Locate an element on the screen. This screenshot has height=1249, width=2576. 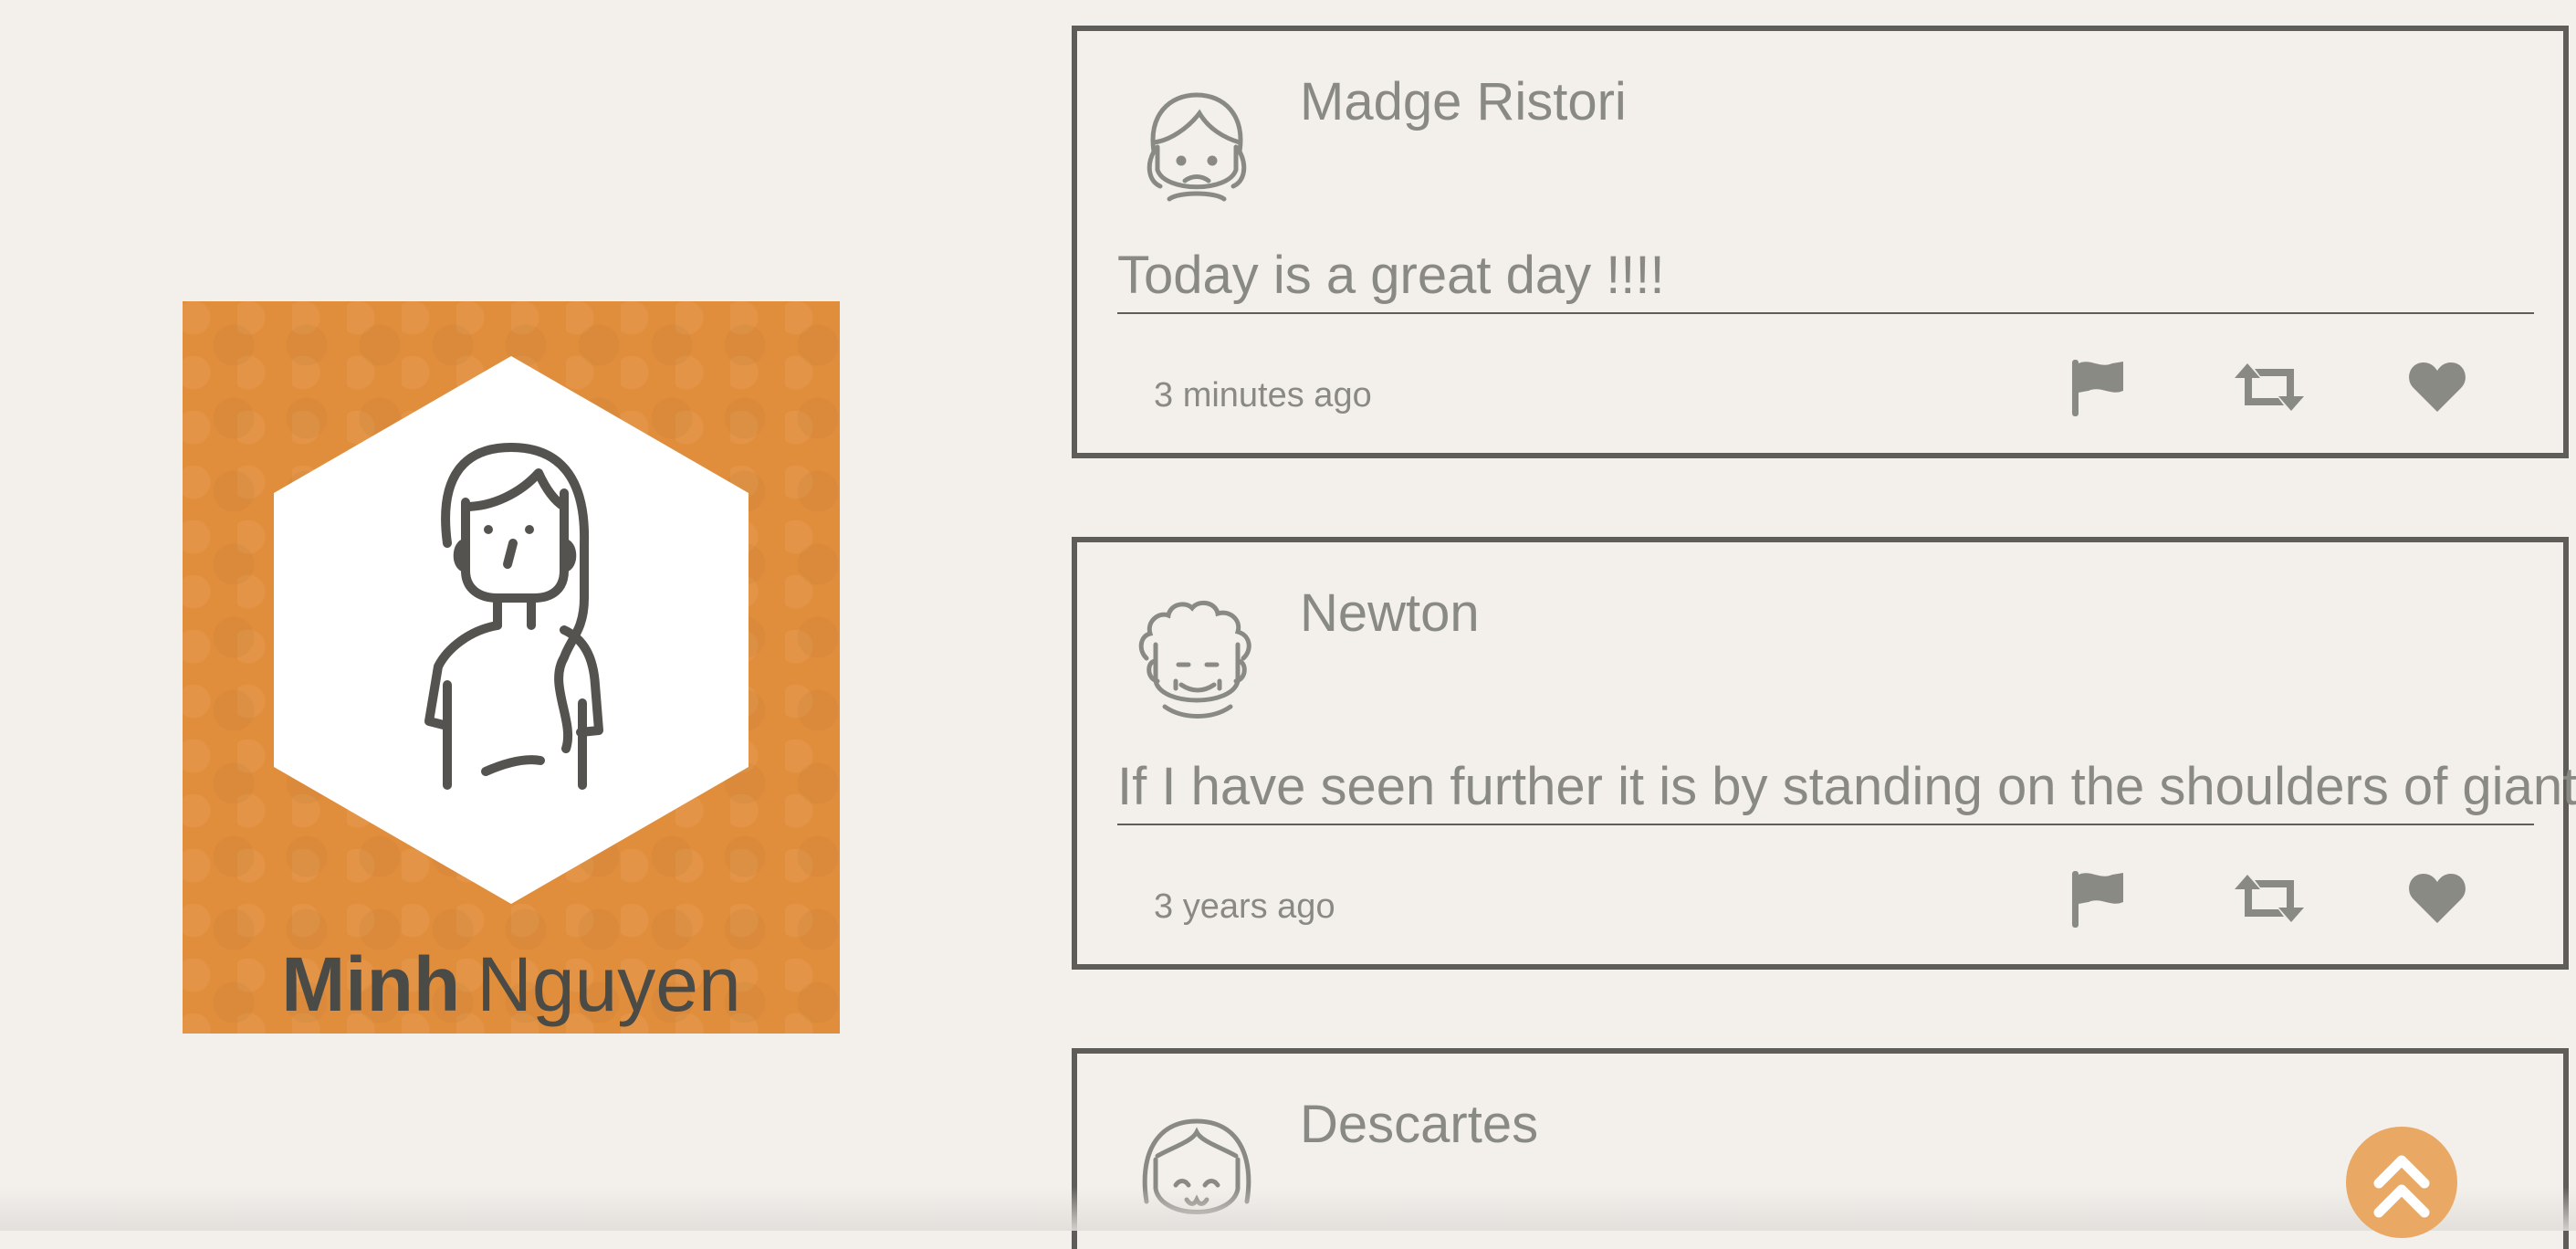
profile-first-name: Minh is located at coordinates (371, 984).